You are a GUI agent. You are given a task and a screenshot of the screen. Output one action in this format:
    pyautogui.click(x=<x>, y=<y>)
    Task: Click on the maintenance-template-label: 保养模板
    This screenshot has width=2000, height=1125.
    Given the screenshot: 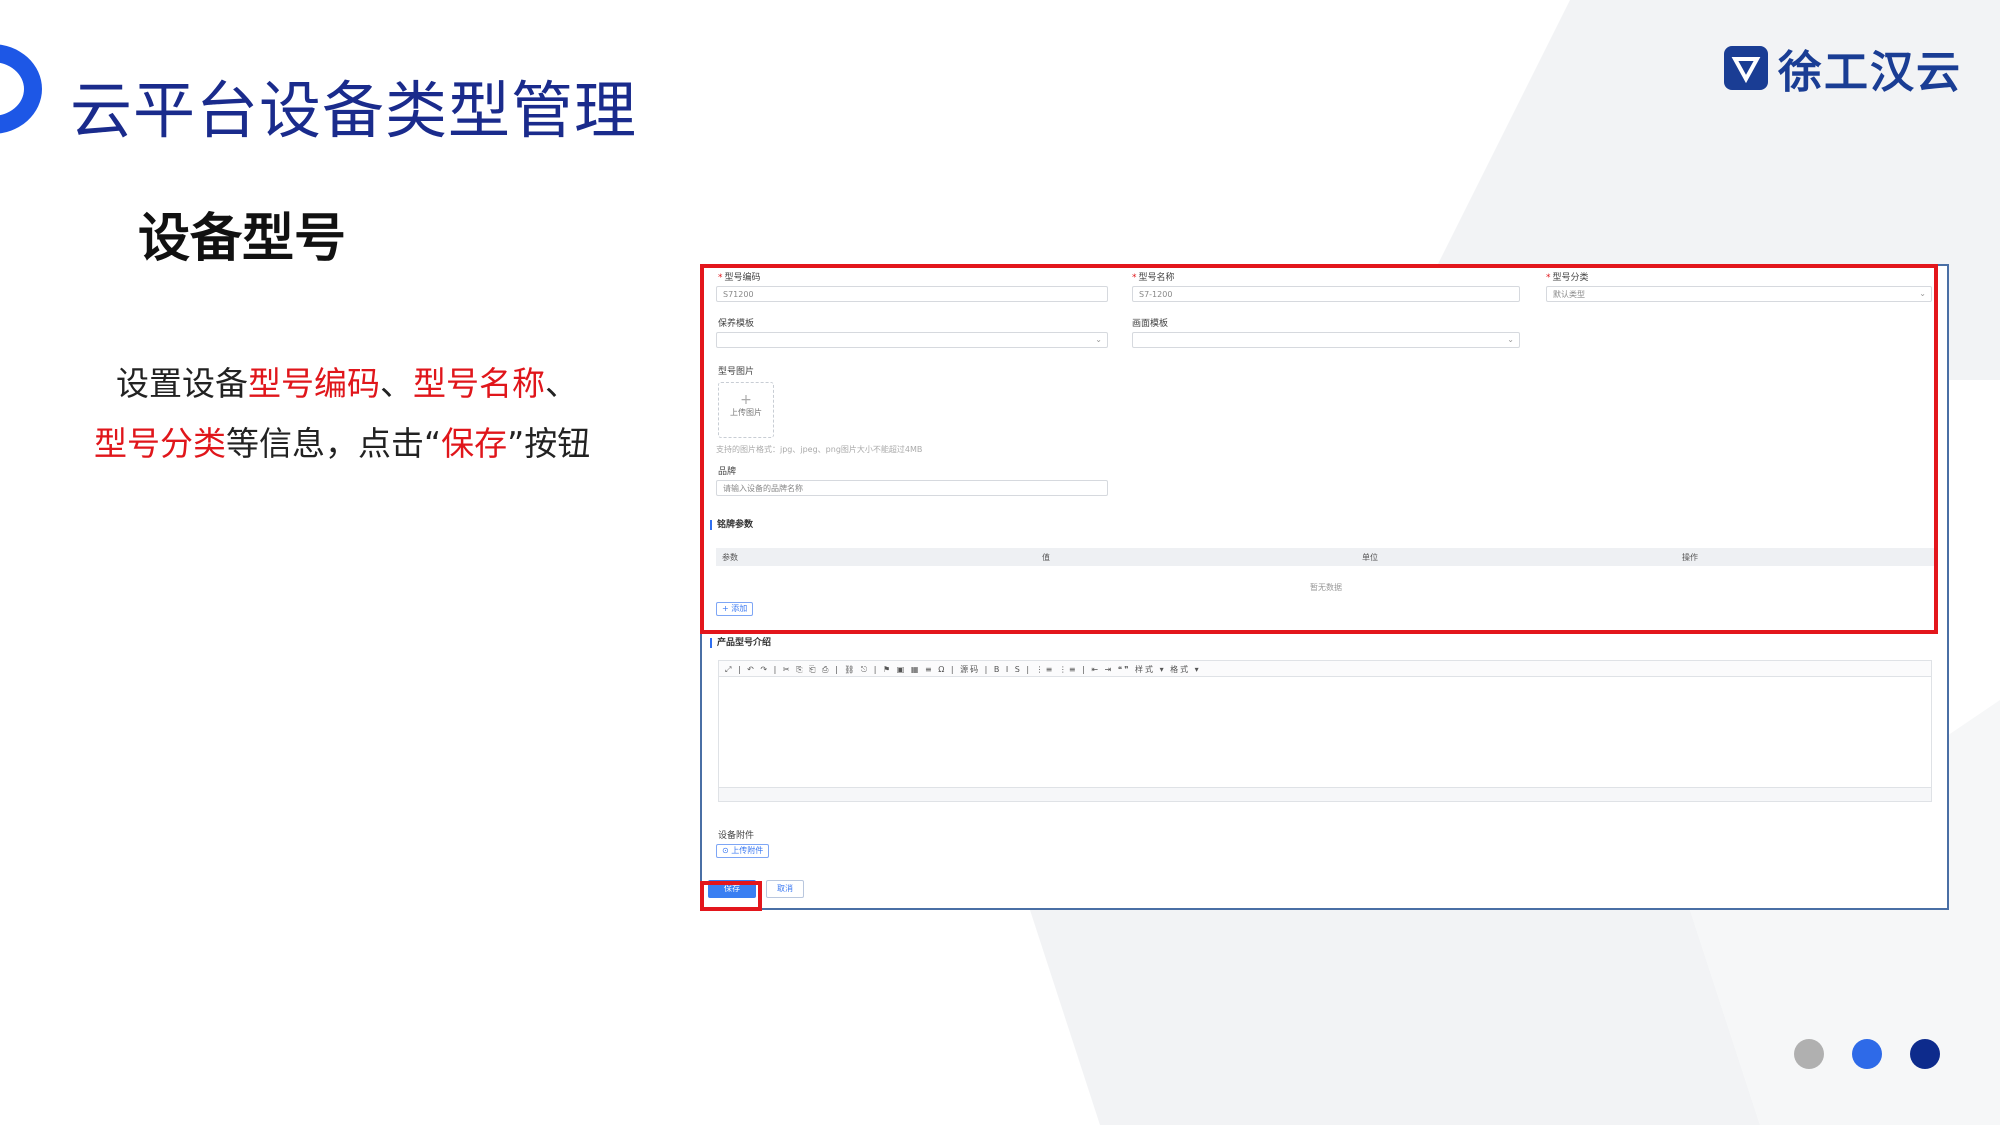 What is the action you would take?
    pyautogui.click(x=736, y=324)
    